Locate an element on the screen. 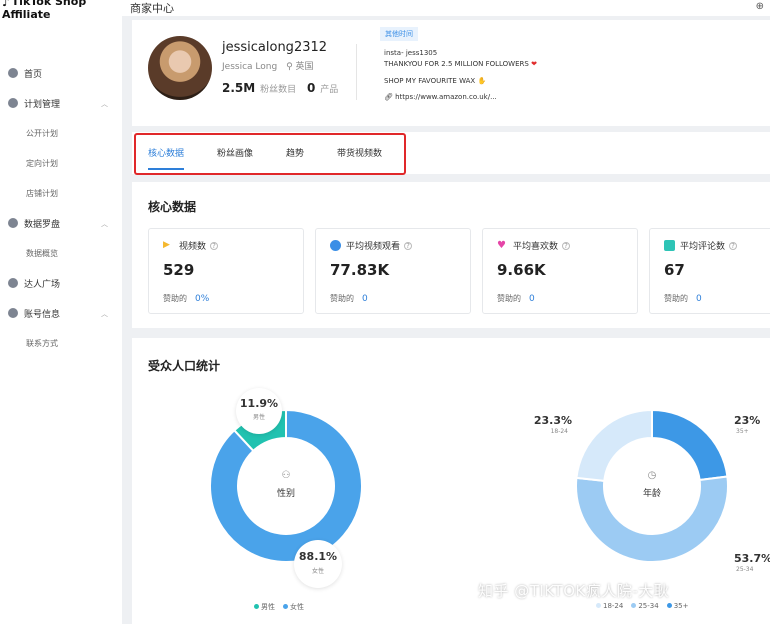 This screenshot has height=624, width=770. legend-label: 男性 is located at coordinates (268, 607).